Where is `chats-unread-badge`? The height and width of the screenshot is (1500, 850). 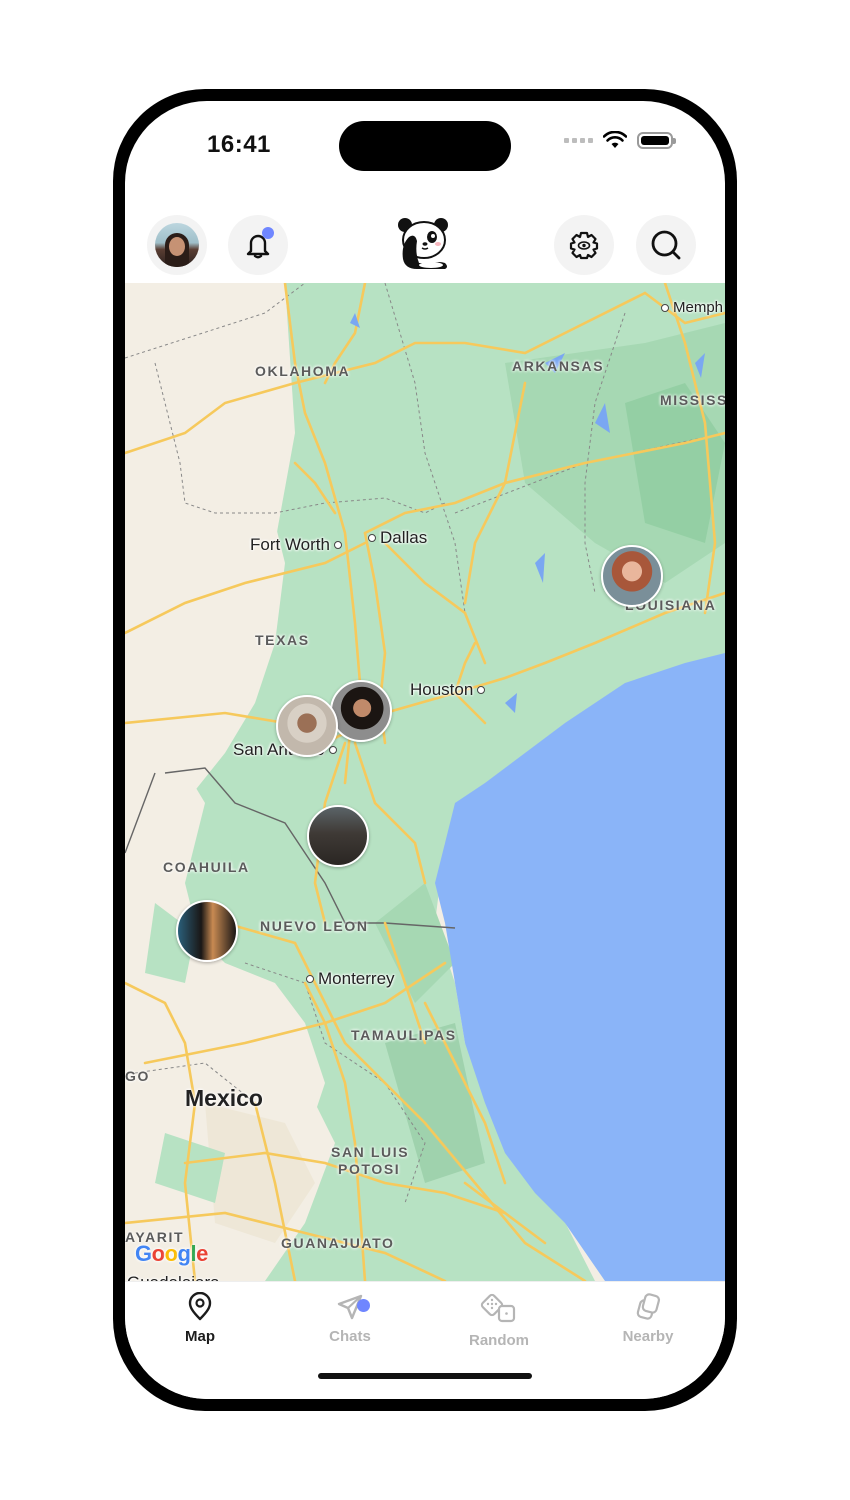
chats-unread-badge is located at coordinates (363, 1305).